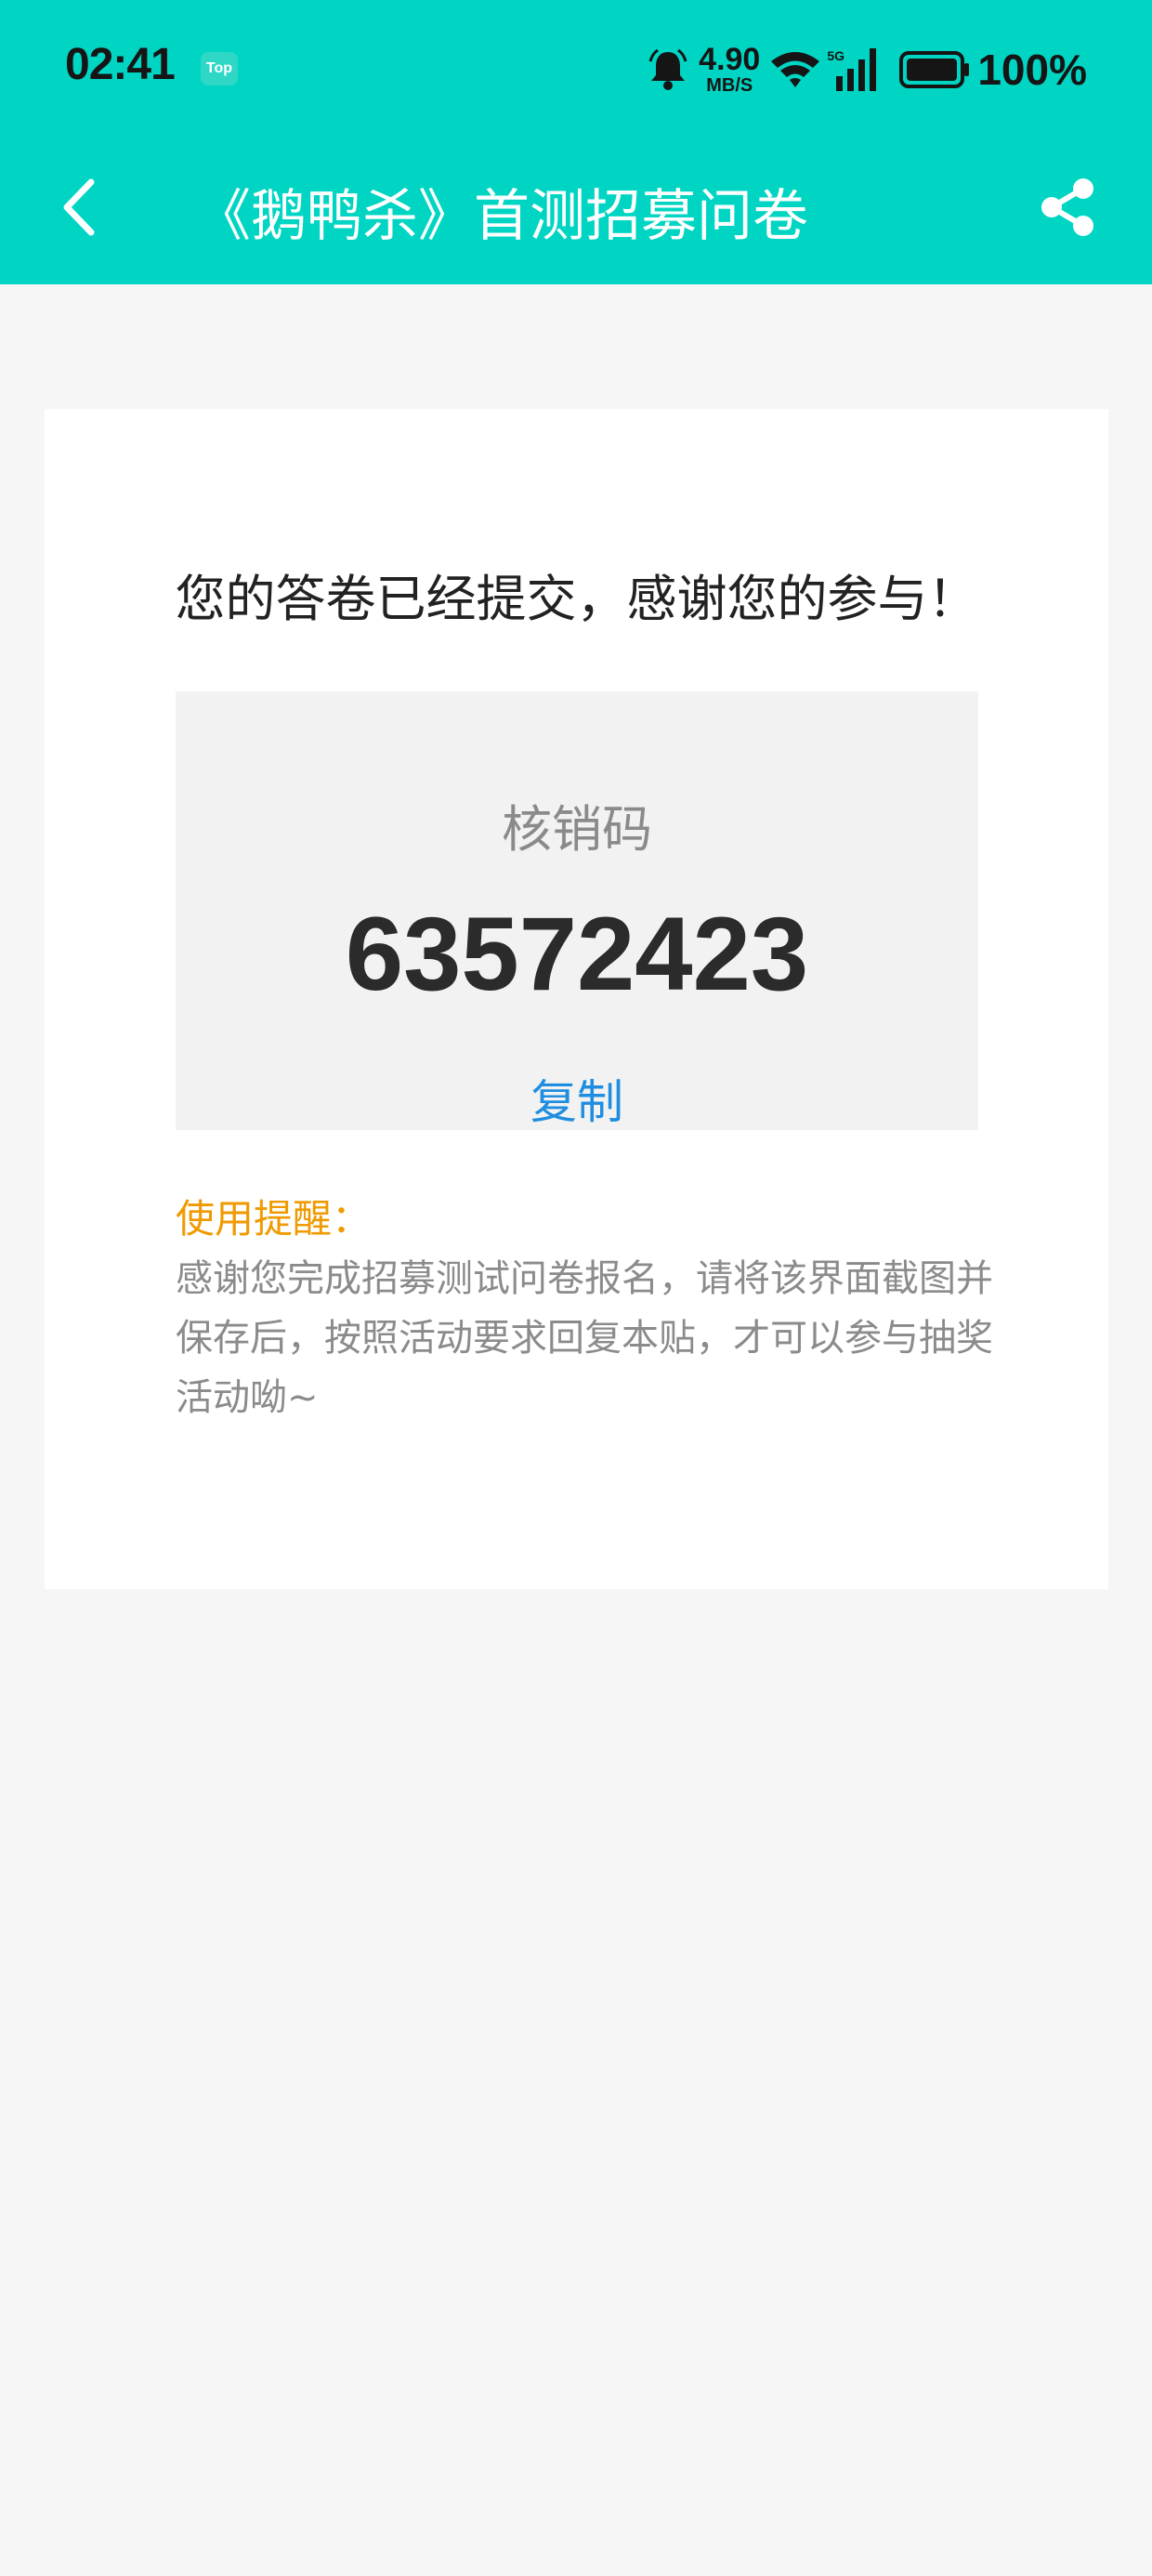 This screenshot has width=1152, height=2576. I want to click on network-speed: 4.90 MB/S, so click(729, 70).